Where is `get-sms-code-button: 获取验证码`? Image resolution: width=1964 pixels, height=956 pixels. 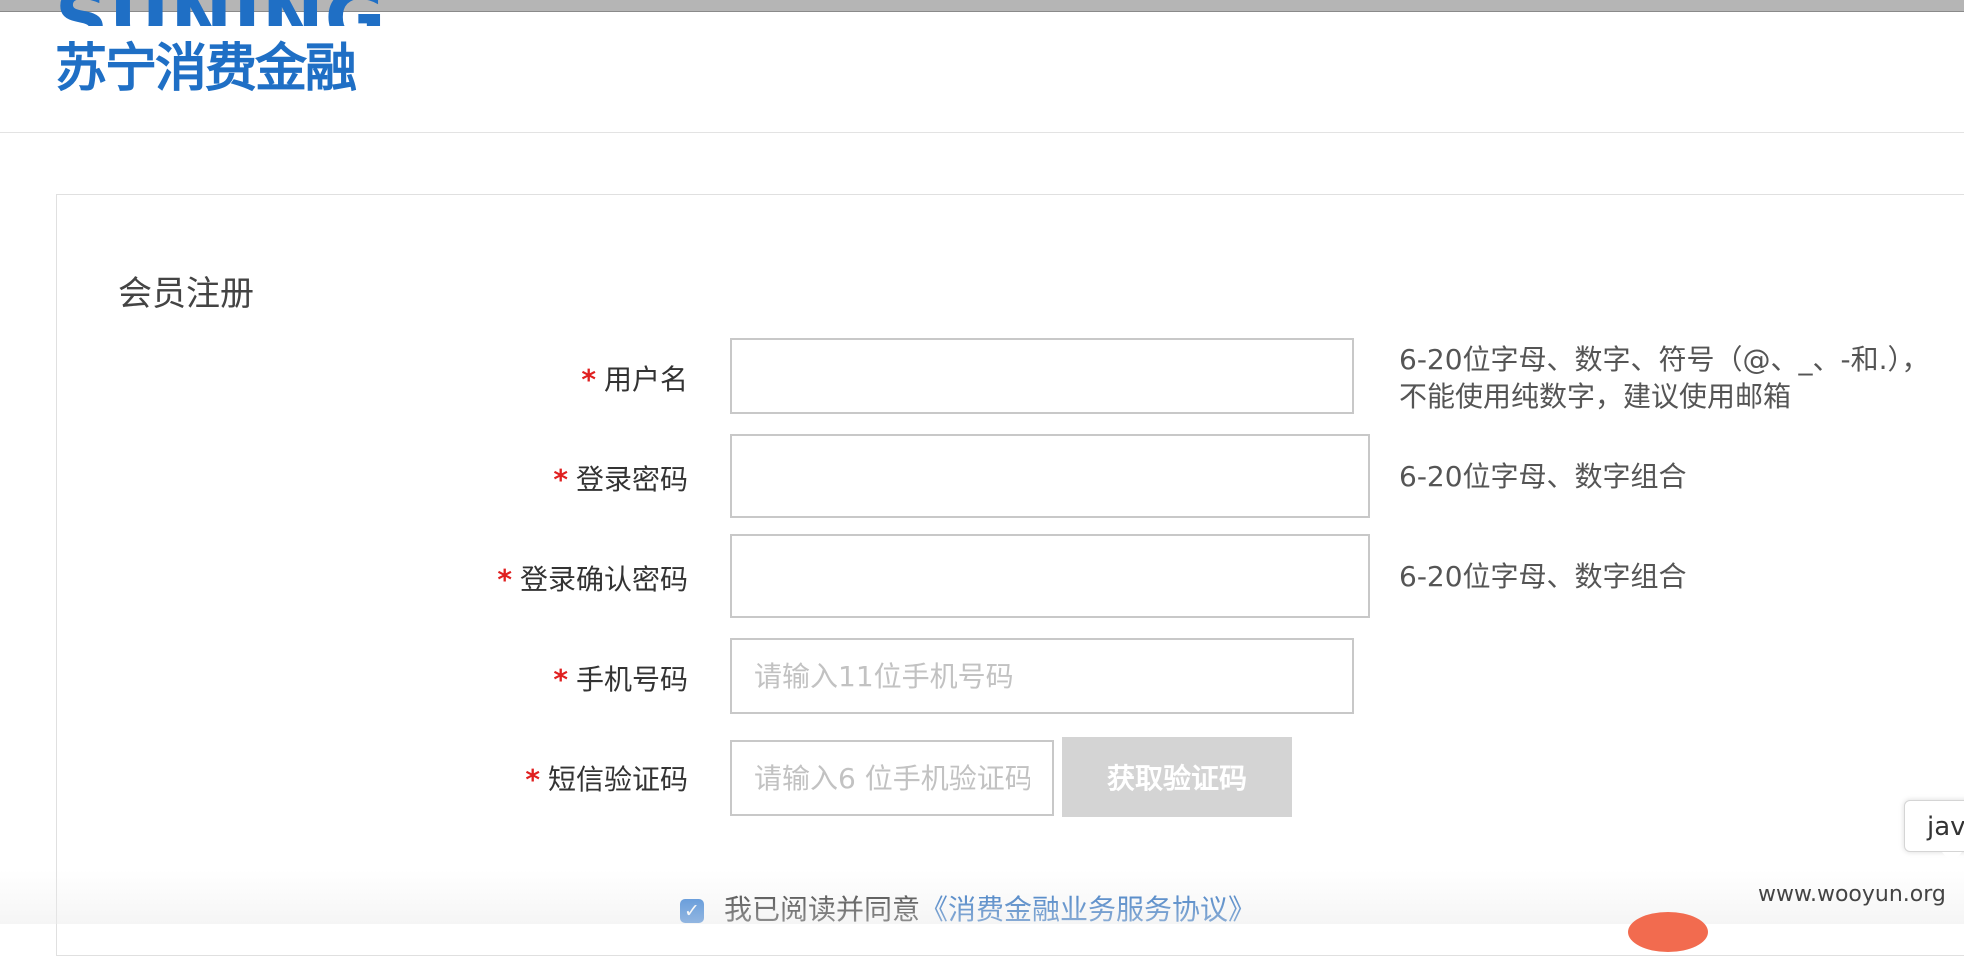 get-sms-code-button: 获取验证码 is located at coordinates (1177, 777).